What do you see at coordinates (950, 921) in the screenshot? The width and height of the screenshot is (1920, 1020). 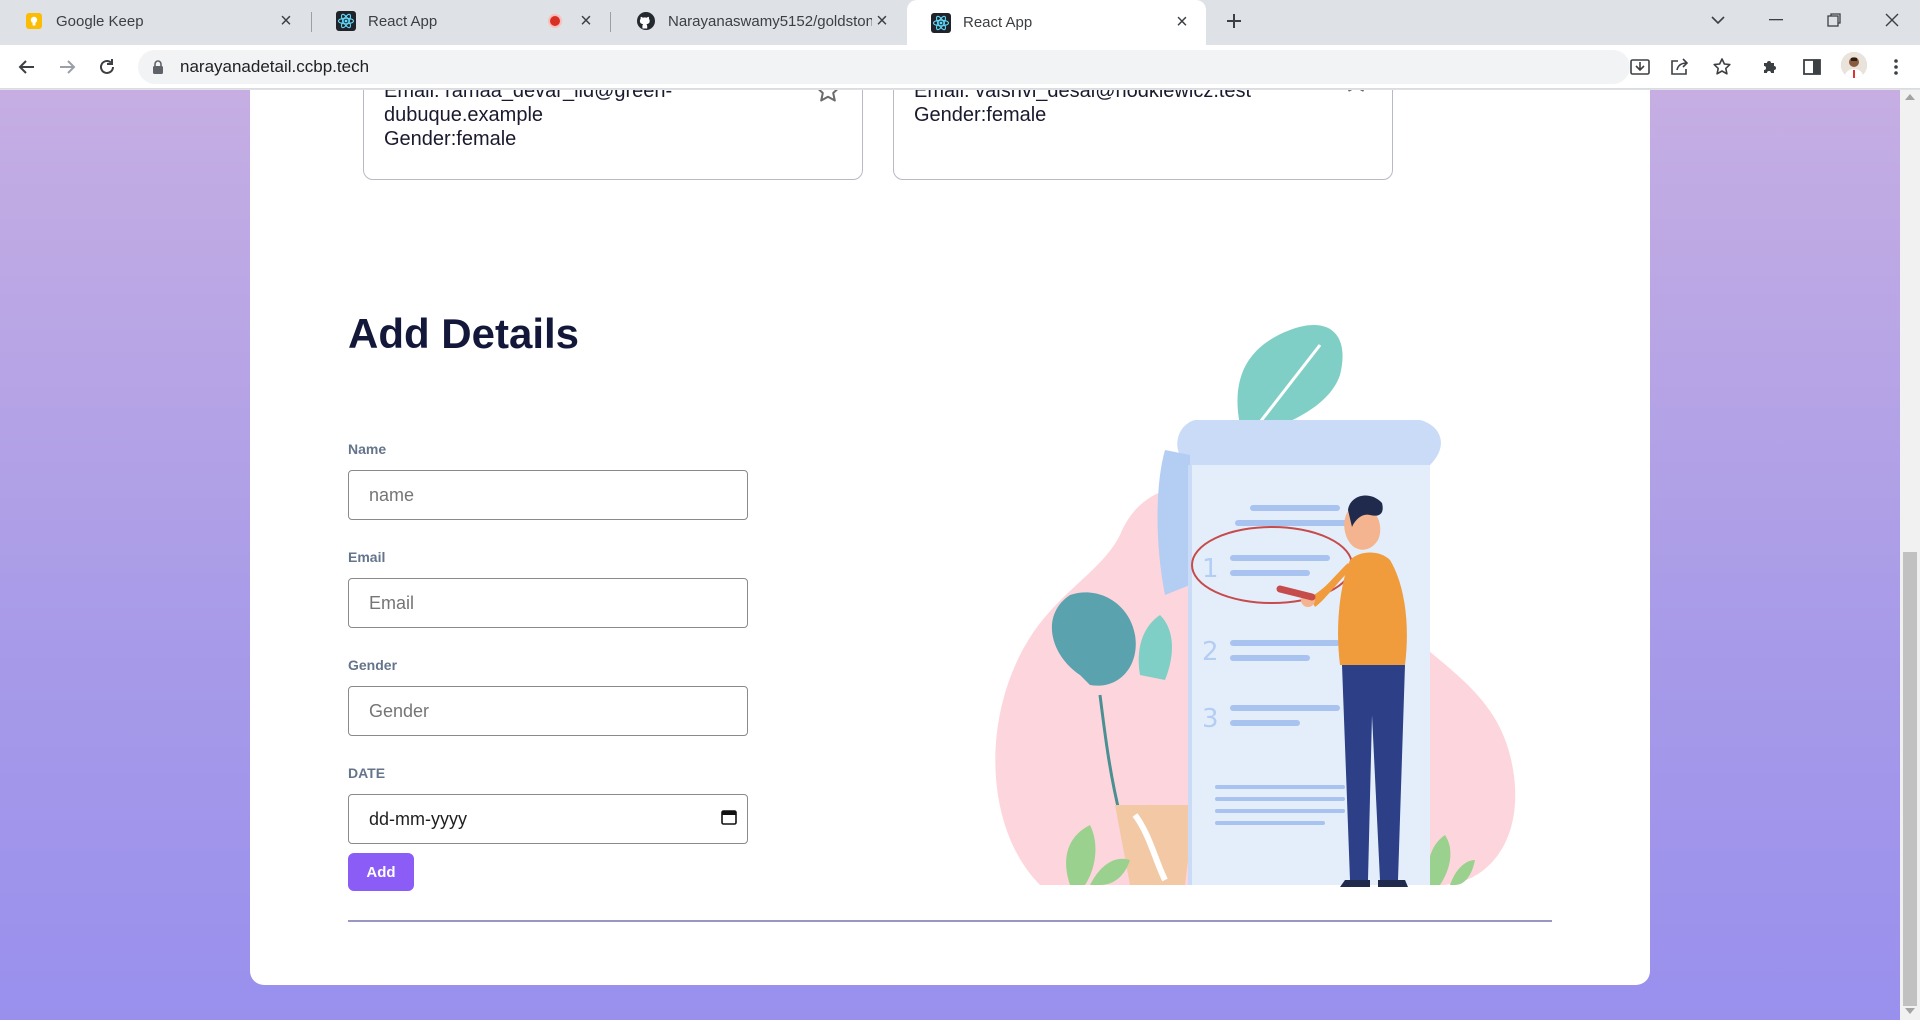 I see `divider` at bounding box center [950, 921].